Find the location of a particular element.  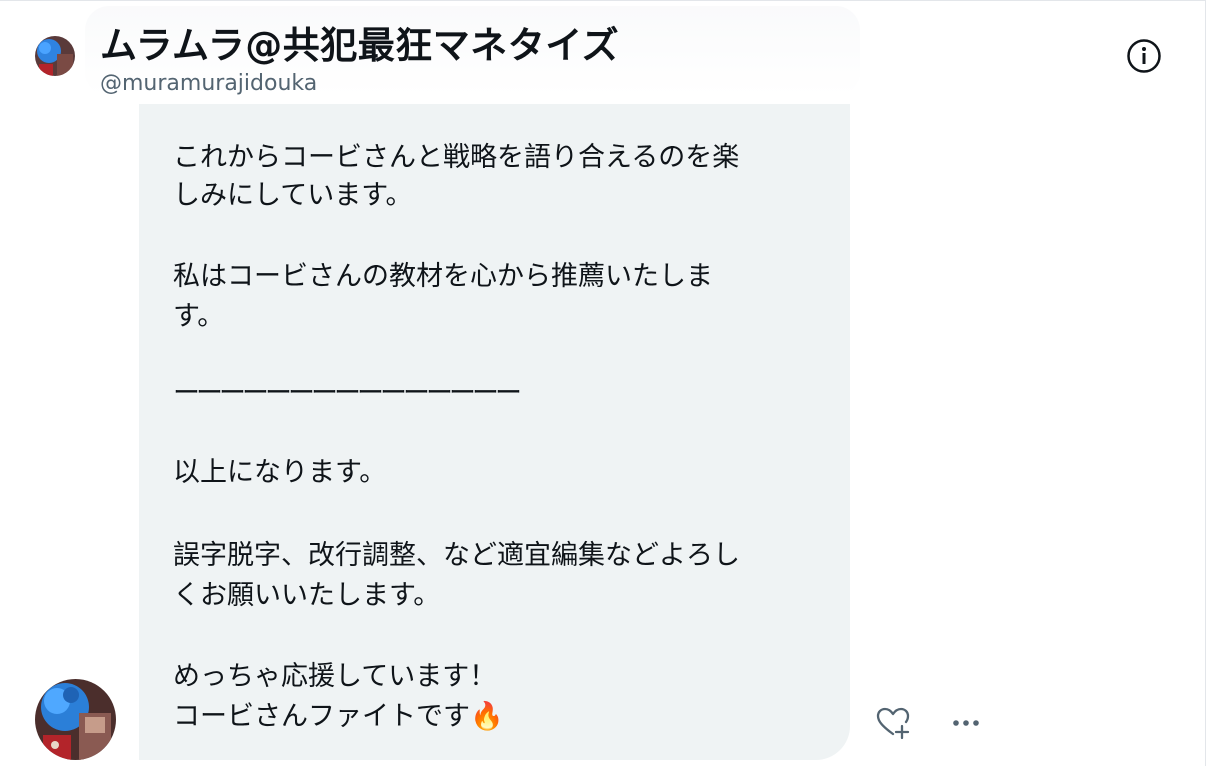

message-line: しみにしています。 is located at coordinates (293, 195).